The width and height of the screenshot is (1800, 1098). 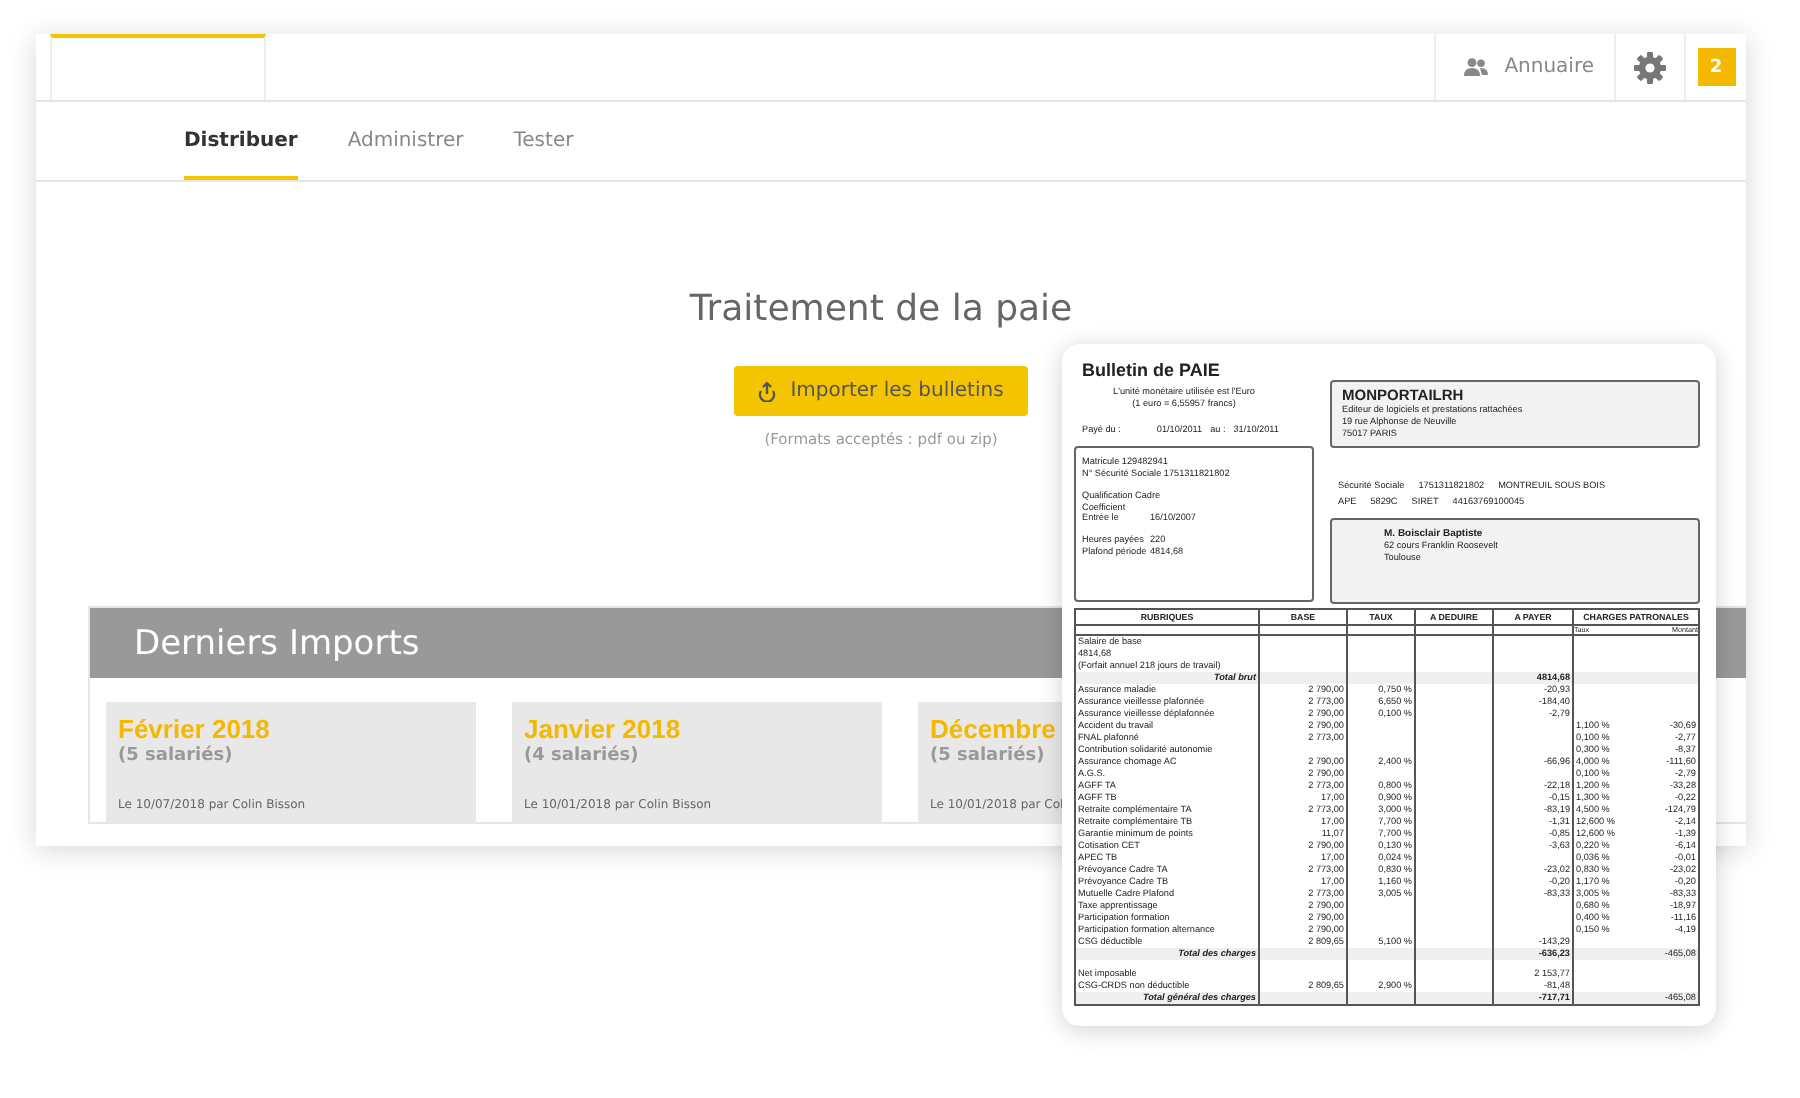 I want to click on upload-icon, so click(x=767, y=391).